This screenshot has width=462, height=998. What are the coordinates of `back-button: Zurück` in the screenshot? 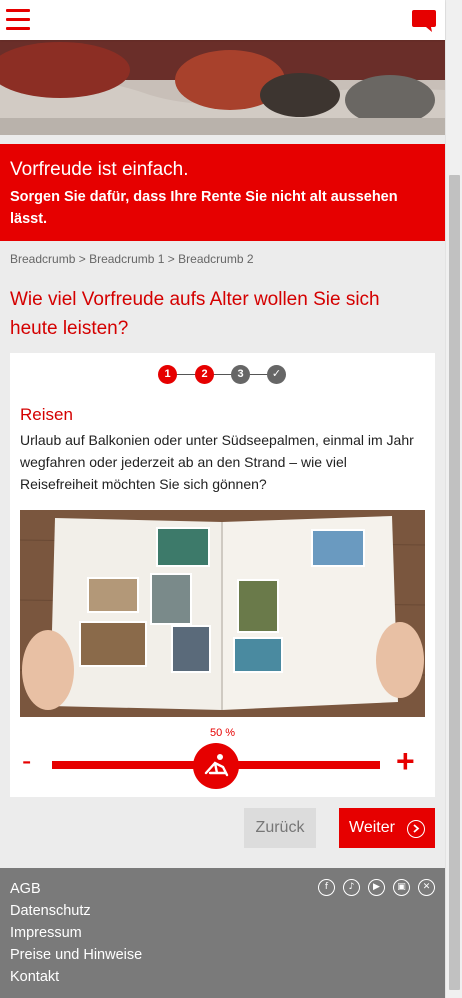 It's located at (280, 828).